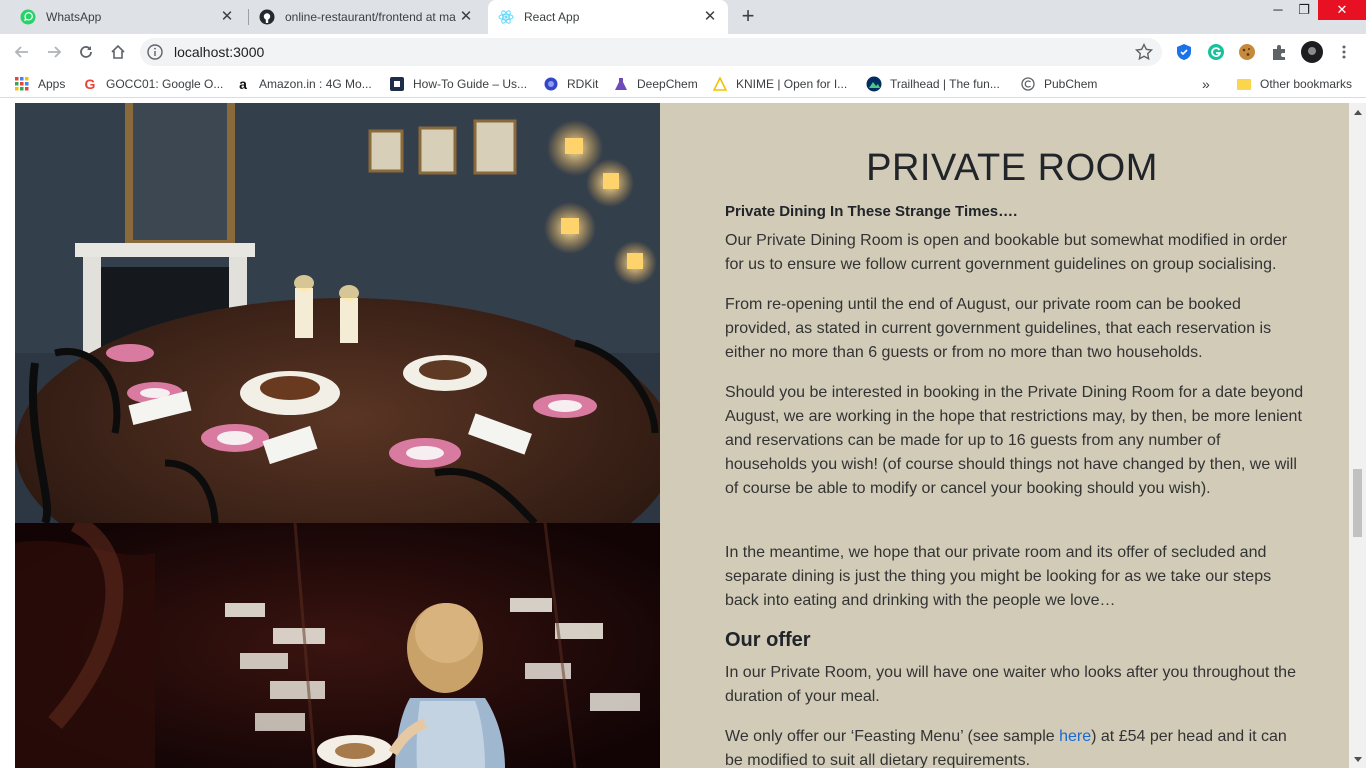  What do you see at coordinates (397, 84) in the screenshot?
I see `guide-icon` at bounding box center [397, 84].